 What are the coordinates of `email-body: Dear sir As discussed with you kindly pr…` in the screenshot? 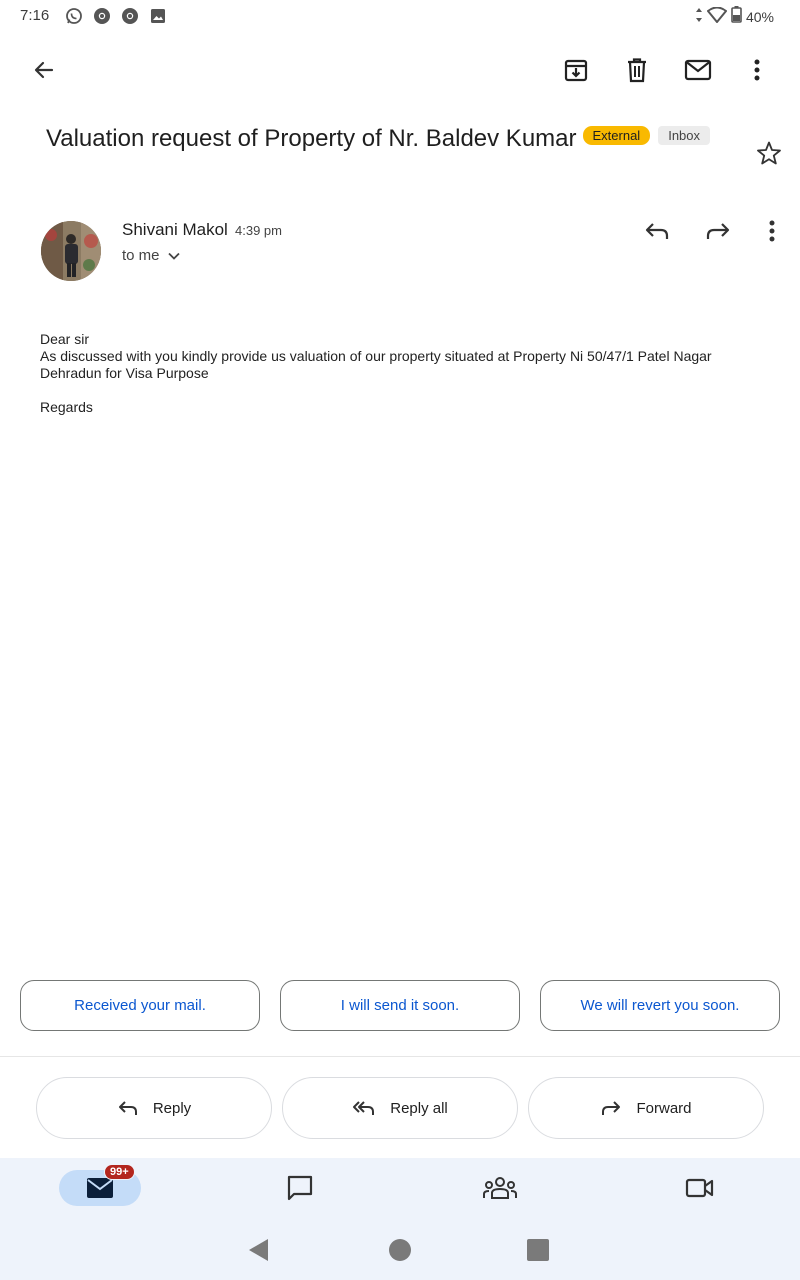 It's located at (400, 373).